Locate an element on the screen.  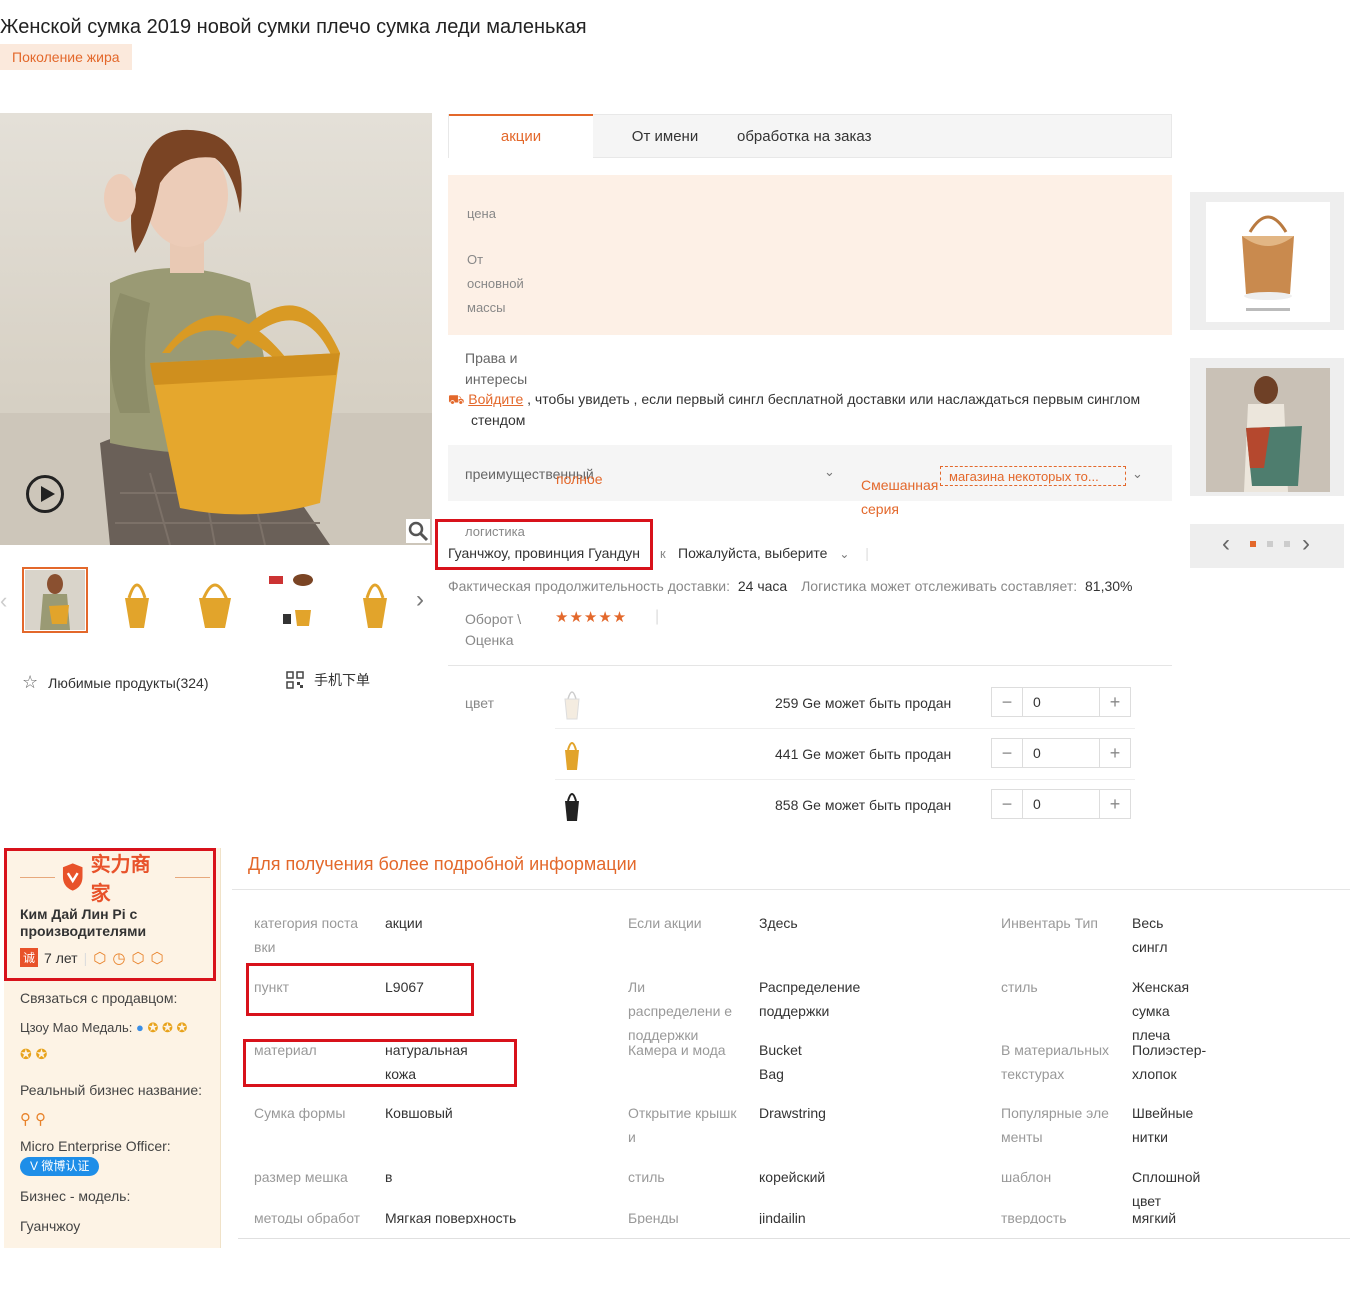
detail-label: шаблон is located at coordinates (1026, 1177).